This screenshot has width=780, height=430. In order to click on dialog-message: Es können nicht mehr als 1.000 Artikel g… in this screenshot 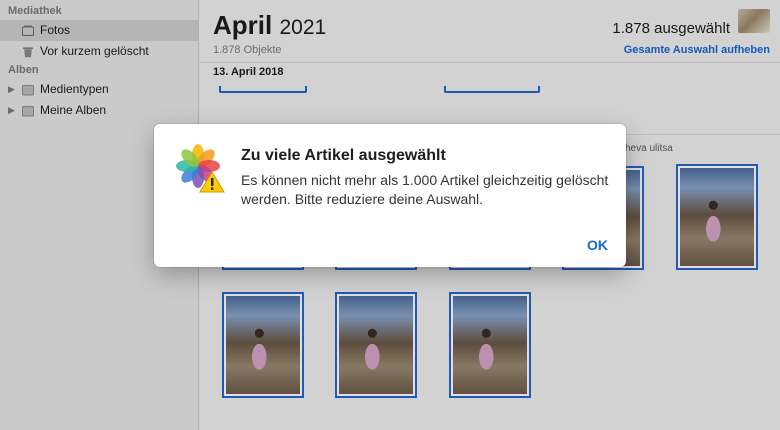, I will do `click(425, 189)`.